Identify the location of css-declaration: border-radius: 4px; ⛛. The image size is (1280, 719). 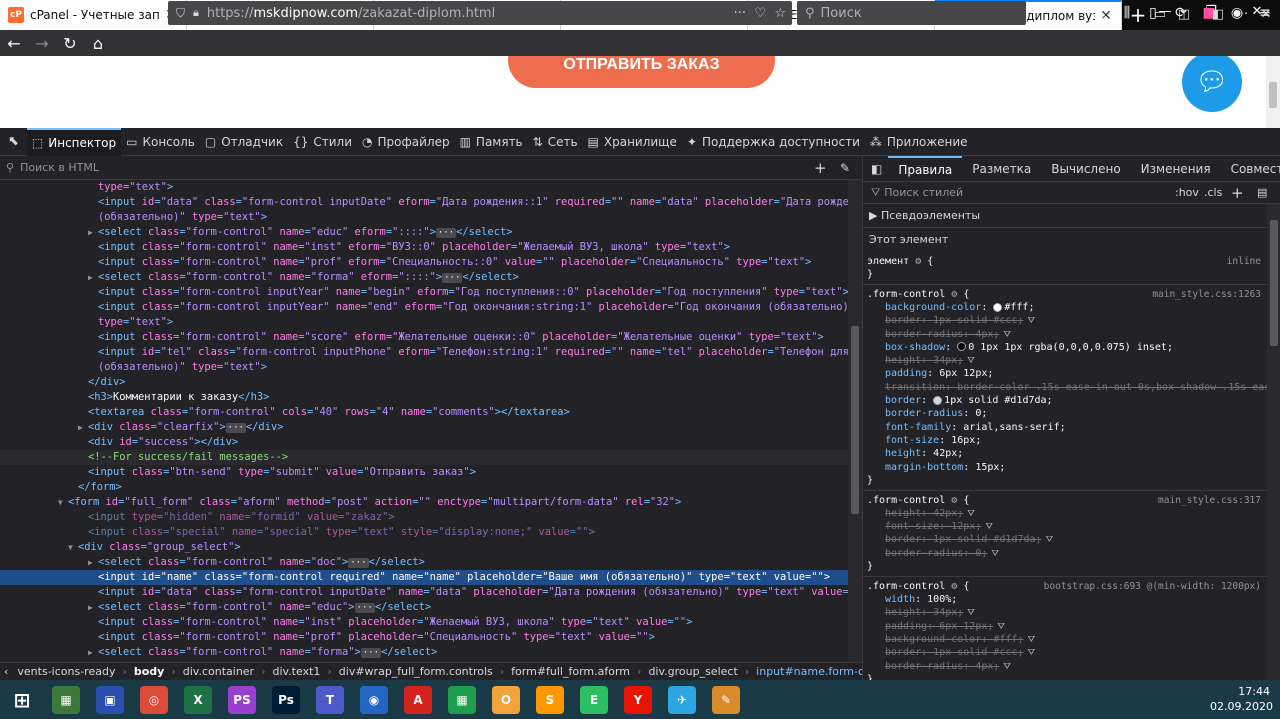
(1067, 334).